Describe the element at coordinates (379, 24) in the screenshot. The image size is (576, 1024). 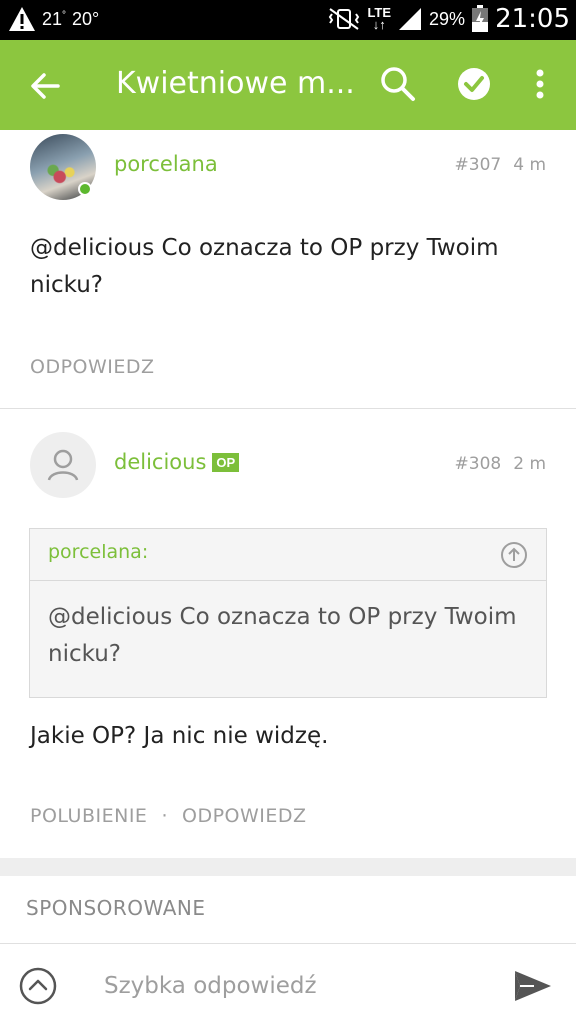
I see `data-arrows-icon: ↓↑` at that location.